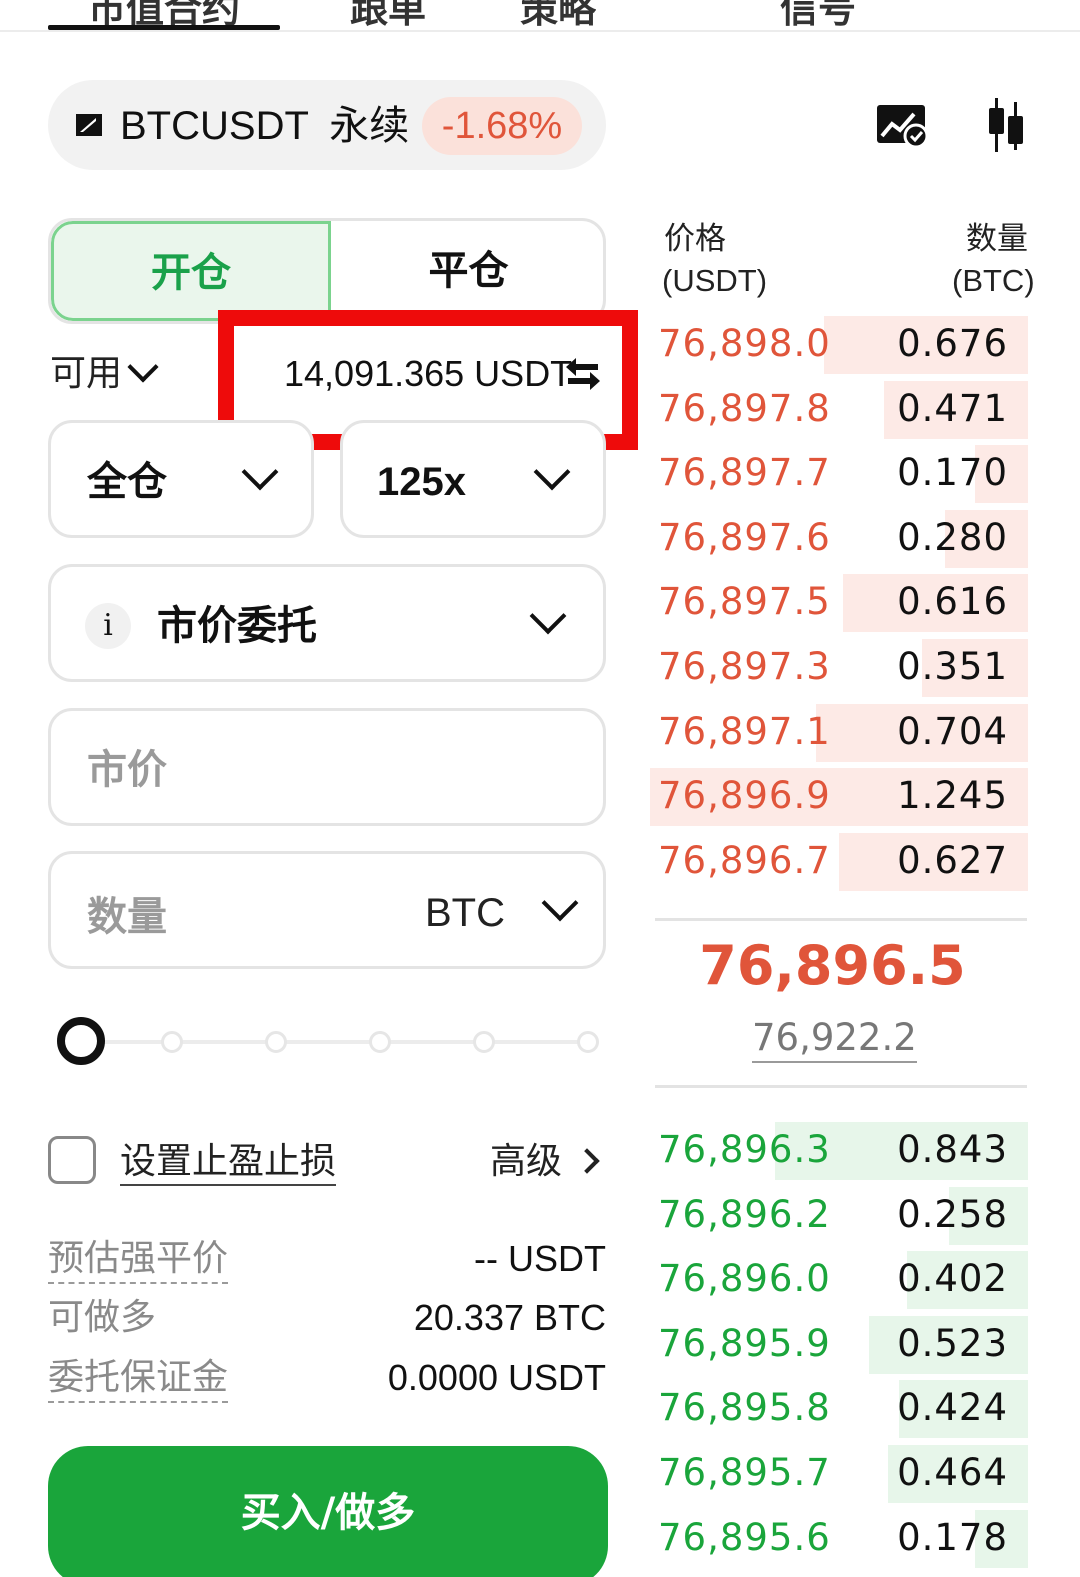 Image resolution: width=1080 pixels, height=1577 pixels. What do you see at coordinates (540, 1258) in the screenshot?
I see `info-value: -- USDT` at bounding box center [540, 1258].